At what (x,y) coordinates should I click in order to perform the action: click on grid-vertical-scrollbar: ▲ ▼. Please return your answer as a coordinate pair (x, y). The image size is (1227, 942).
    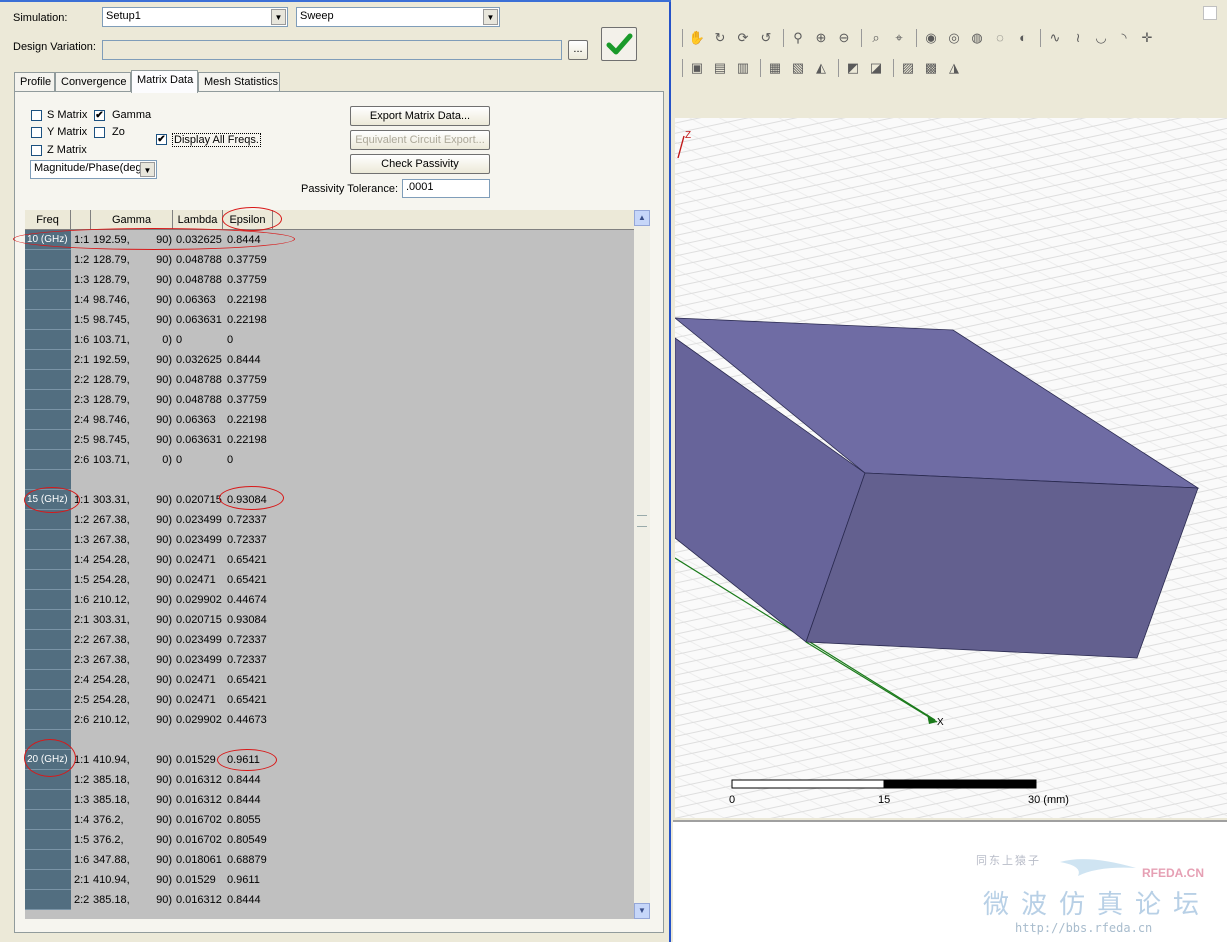
    Looking at the image, I should click on (642, 564).